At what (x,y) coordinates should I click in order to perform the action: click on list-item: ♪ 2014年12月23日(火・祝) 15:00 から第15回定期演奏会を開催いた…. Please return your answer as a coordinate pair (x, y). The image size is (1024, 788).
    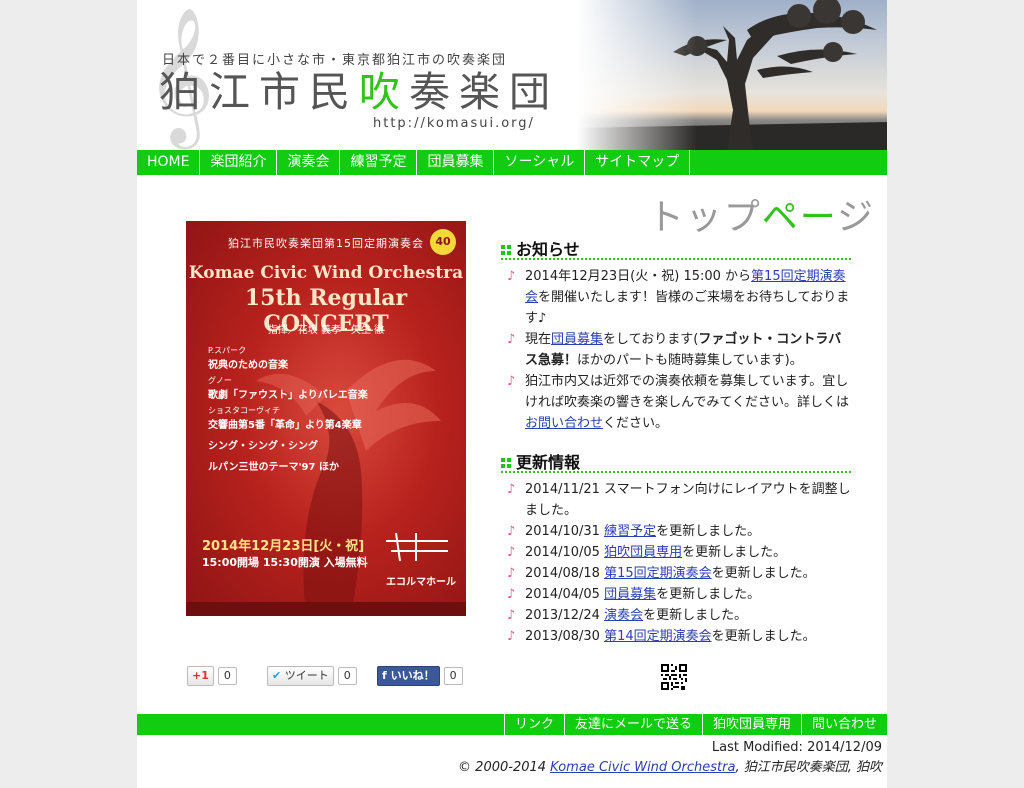
    Looking at the image, I should click on (680, 297).